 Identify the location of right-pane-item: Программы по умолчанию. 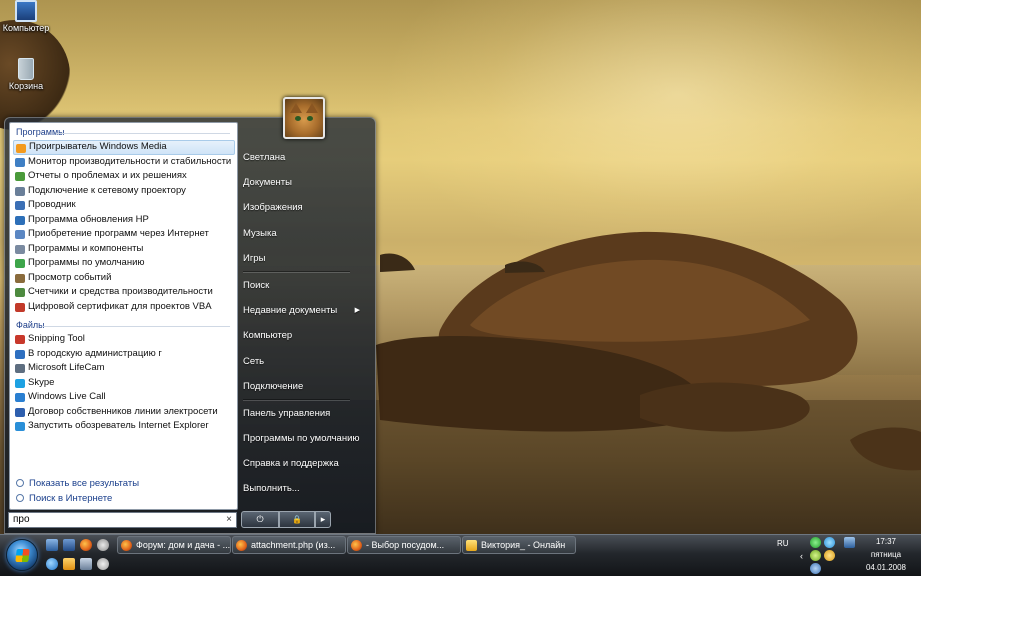
(305, 438).